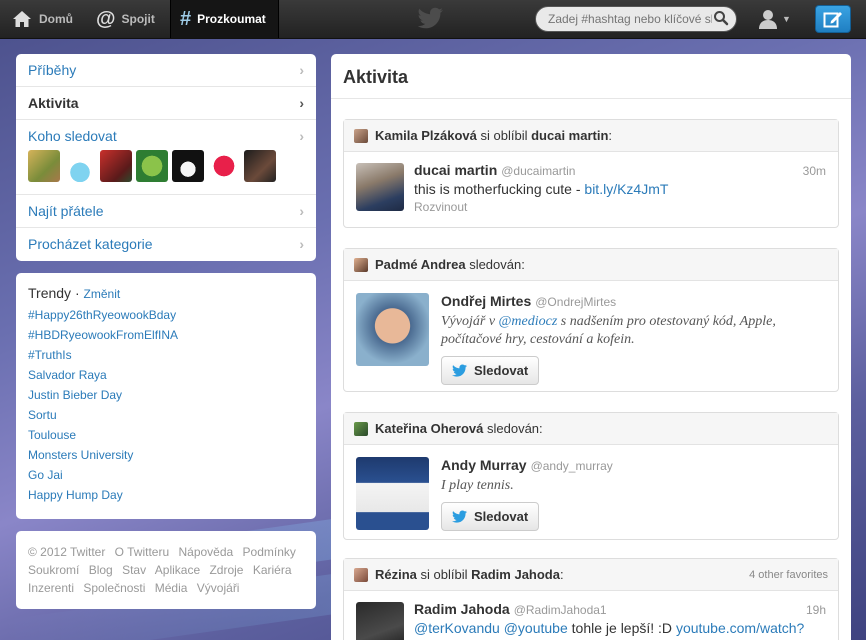  Describe the element at coordinates (166, 335) in the screenshot. I see `trend-item: #HBDRyeowookFromElfINA` at that location.